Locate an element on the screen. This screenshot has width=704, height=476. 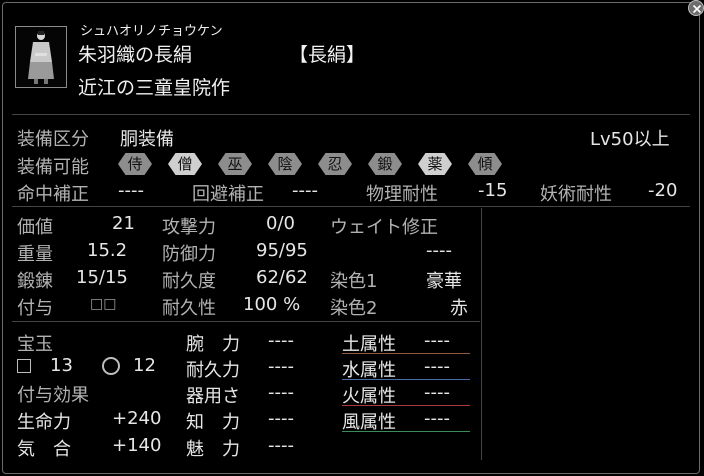
phys-resist-label: 物理耐性 is located at coordinates (402, 194).